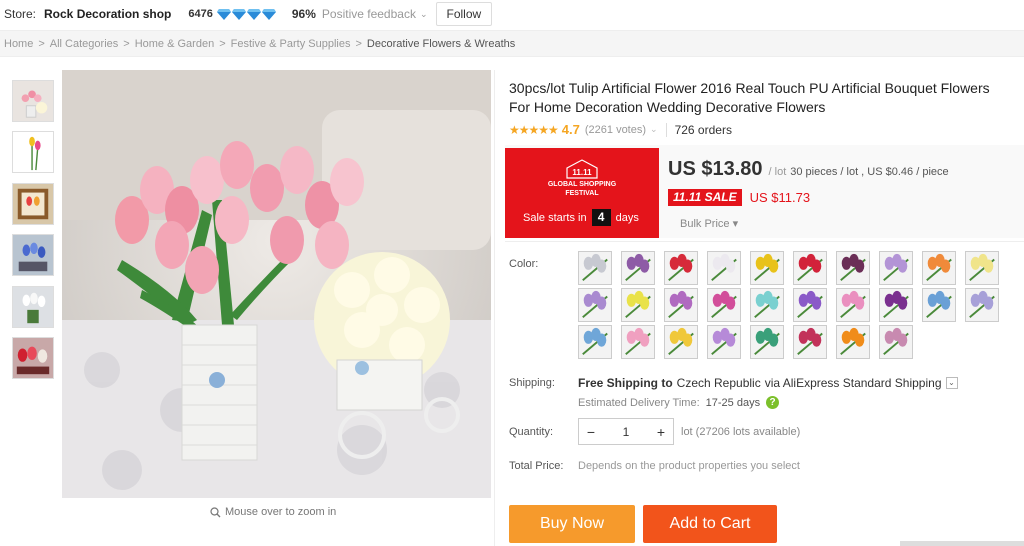  Describe the element at coordinates (773, 402) in the screenshot. I see `help-icon: ?` at that location.